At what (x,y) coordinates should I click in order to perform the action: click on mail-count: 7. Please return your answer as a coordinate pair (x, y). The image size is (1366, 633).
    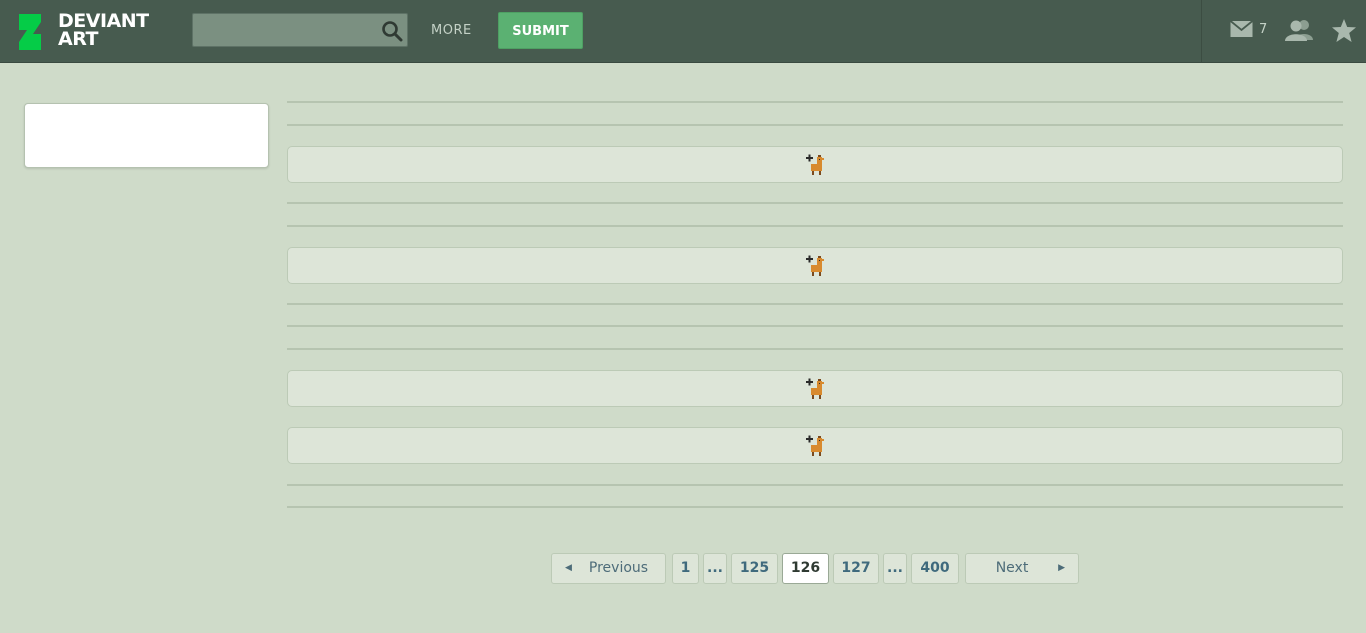
    Looking at the image, I should click on (1263, 29).